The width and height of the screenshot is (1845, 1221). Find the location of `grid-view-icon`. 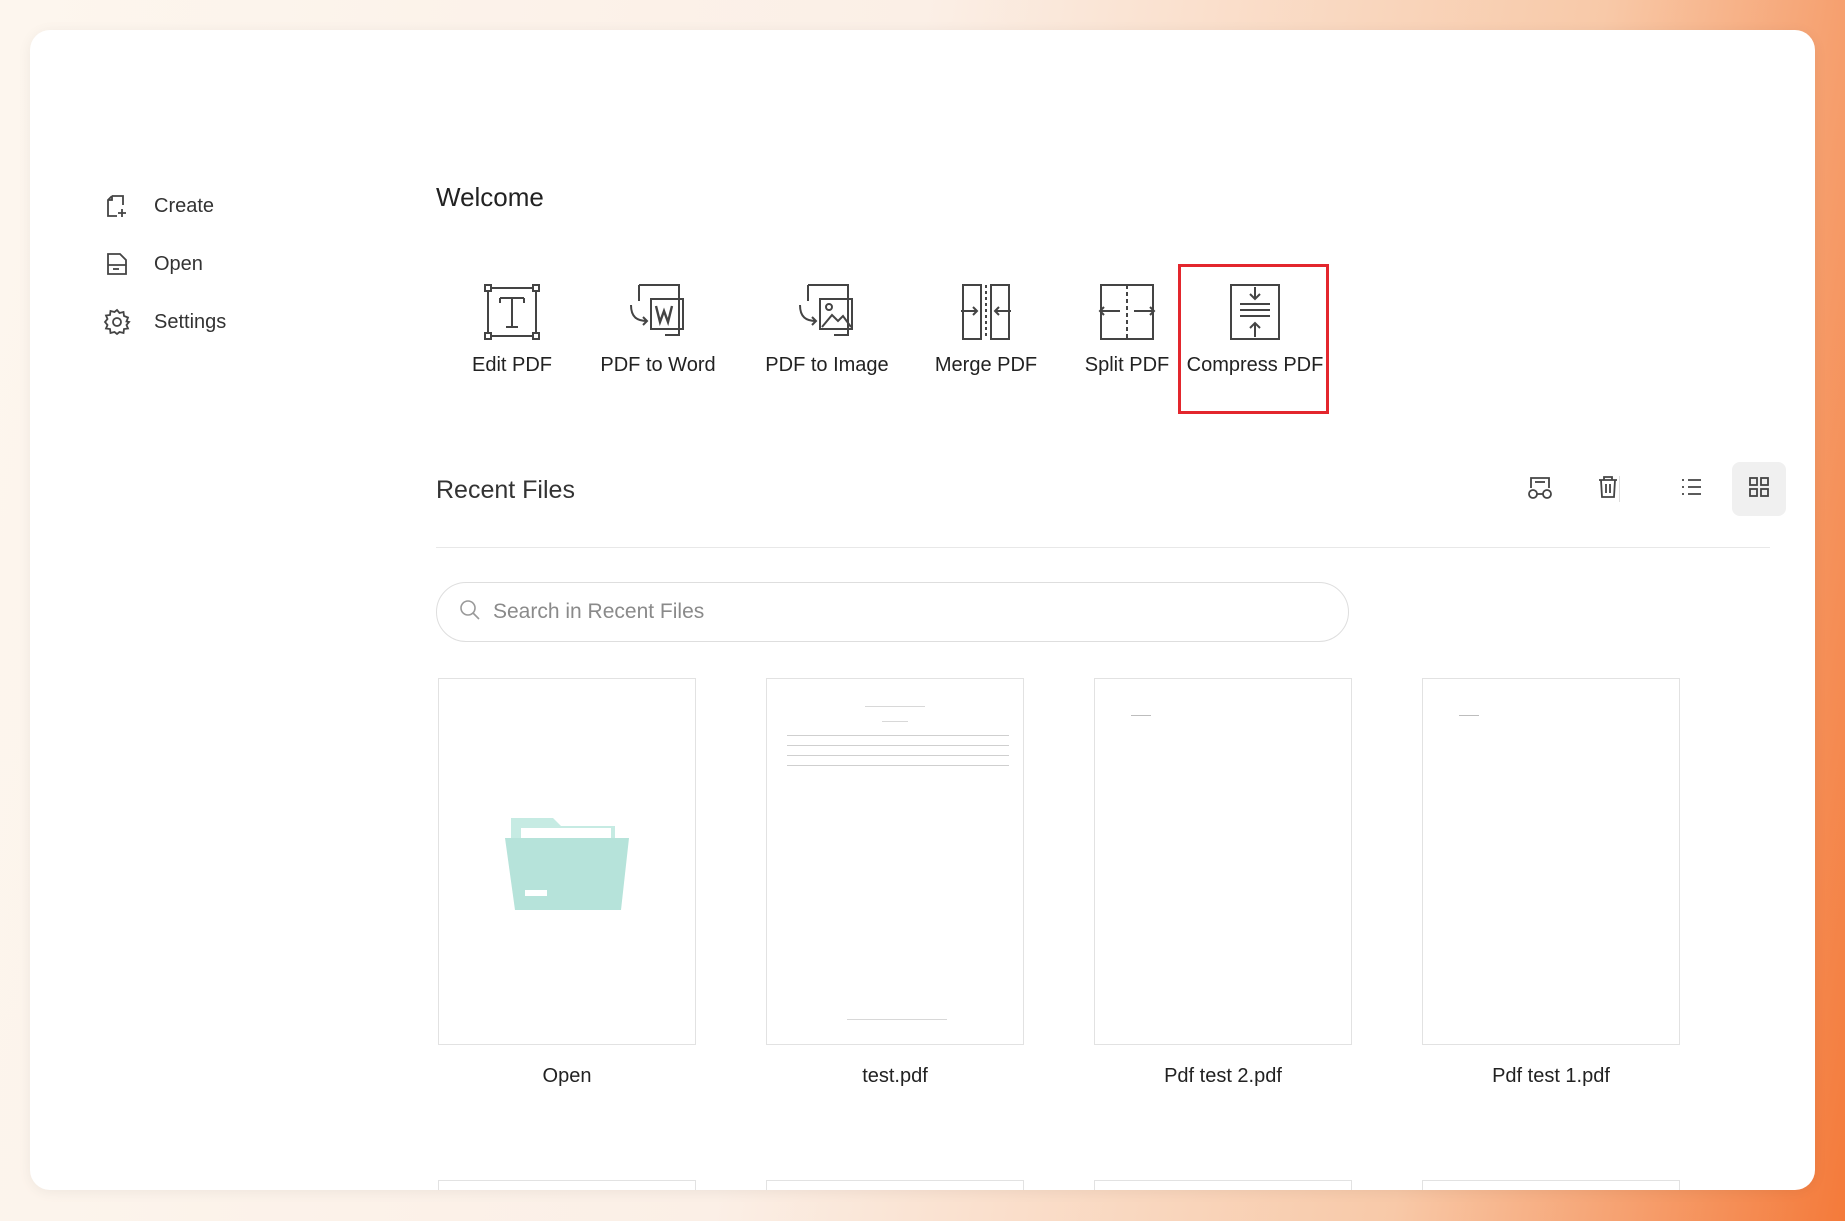

grid-view-icon is located at coordinates (1759, 489).